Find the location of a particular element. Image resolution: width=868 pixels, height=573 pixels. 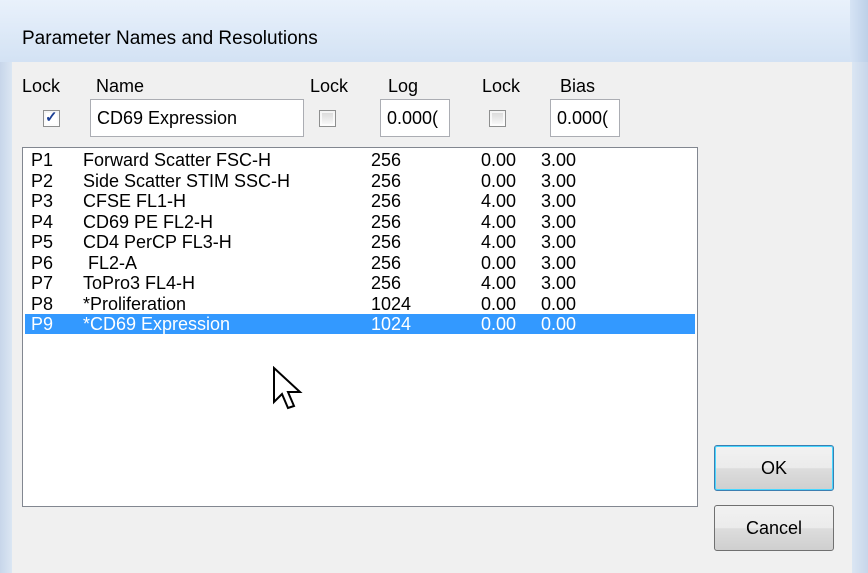

window-frame-right is located at coordinates (860, 317).